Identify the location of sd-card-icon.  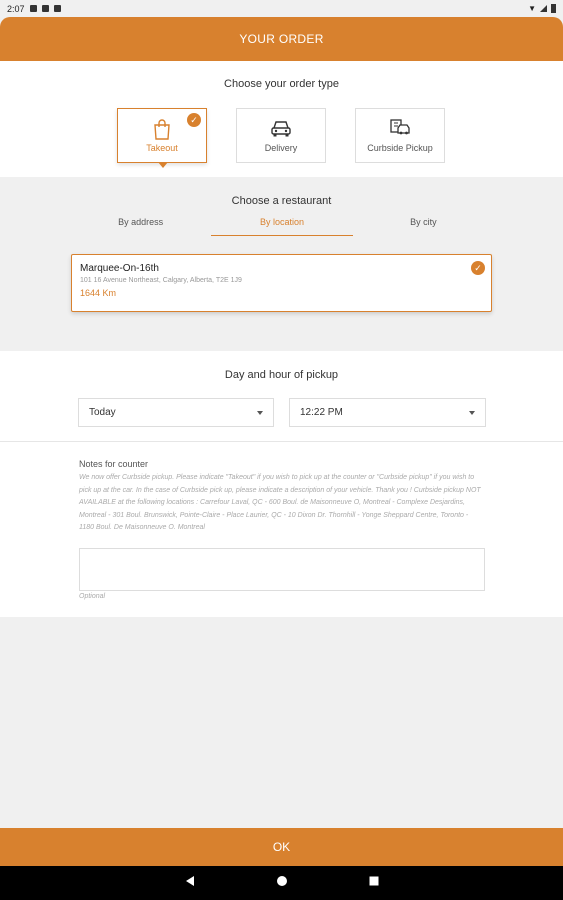
(45, 8).